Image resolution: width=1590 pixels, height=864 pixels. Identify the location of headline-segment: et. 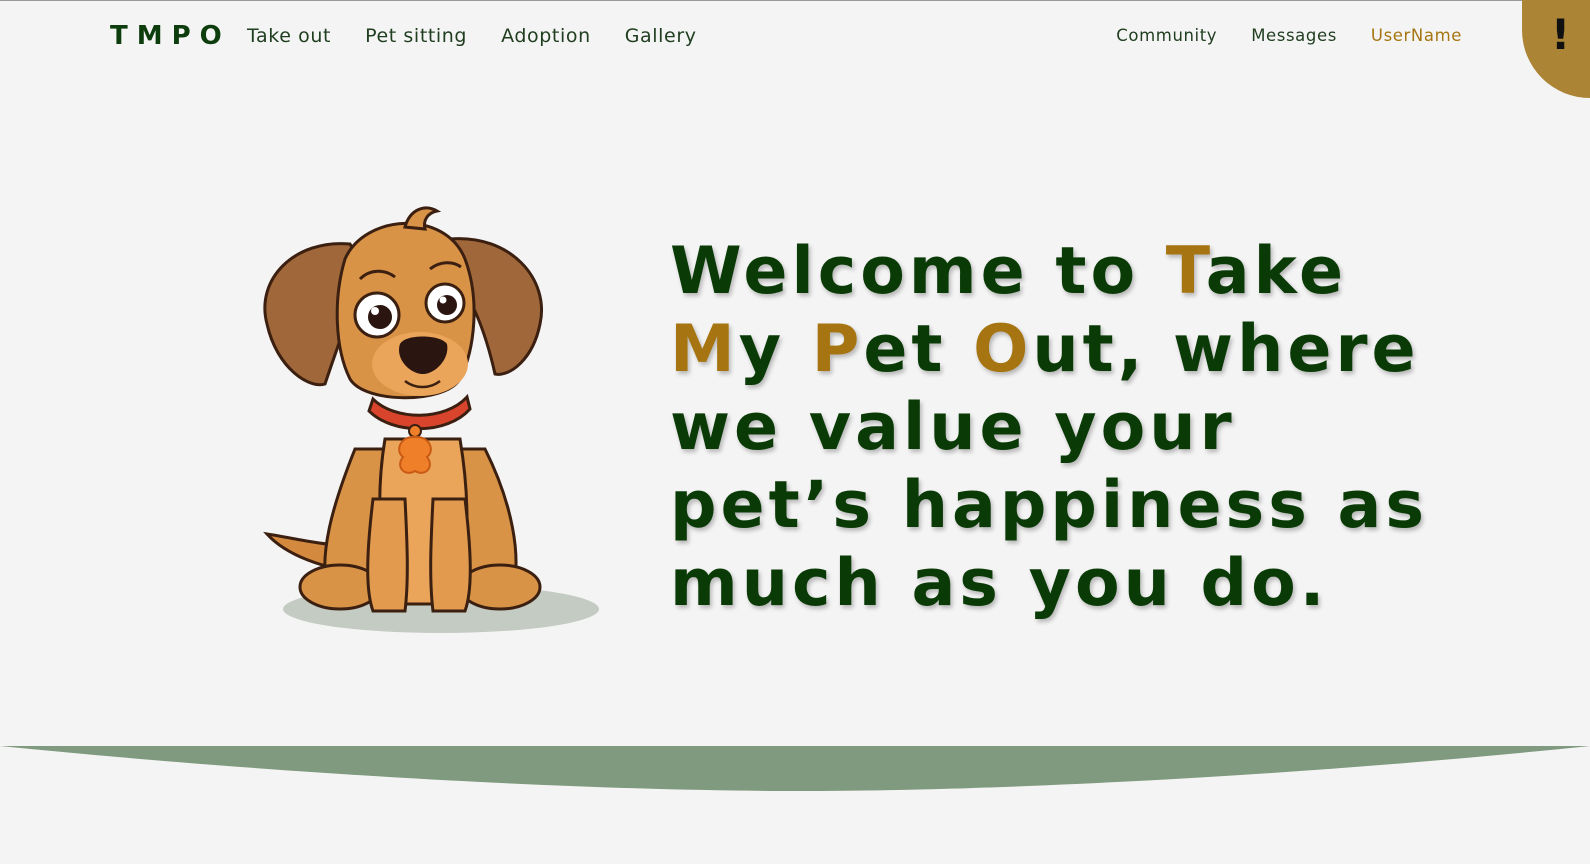
(918, 349).